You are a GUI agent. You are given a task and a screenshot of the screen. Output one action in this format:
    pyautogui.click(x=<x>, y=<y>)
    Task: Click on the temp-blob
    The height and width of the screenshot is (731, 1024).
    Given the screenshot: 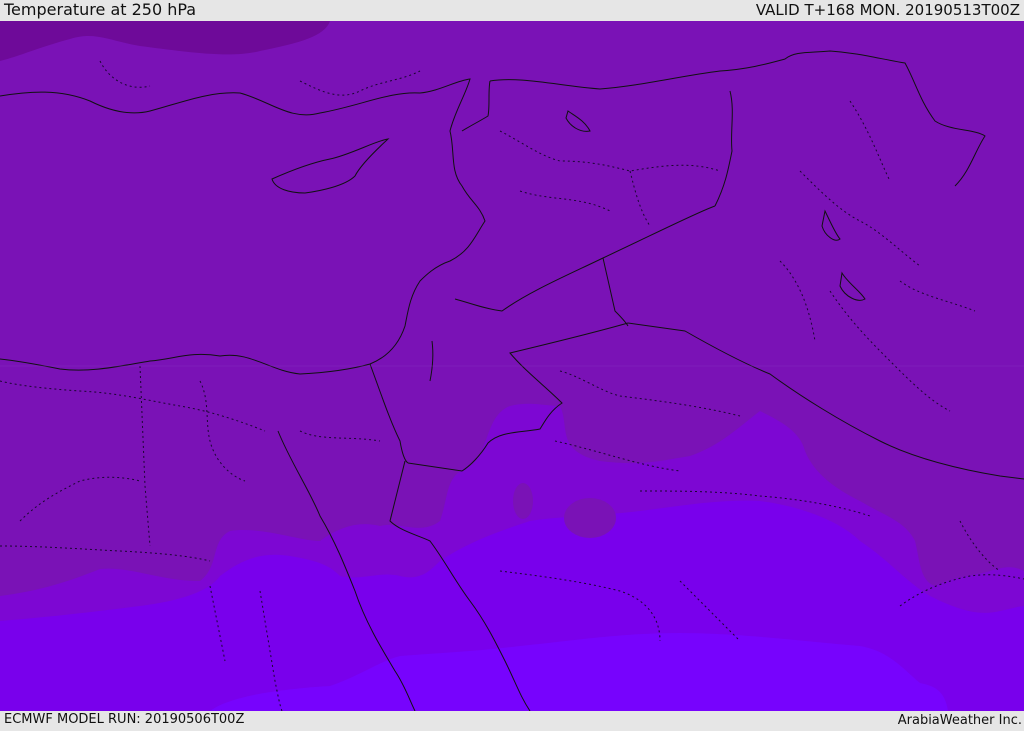 What is the action you would take?
    pyautogui.click(x=590, y=518)
    